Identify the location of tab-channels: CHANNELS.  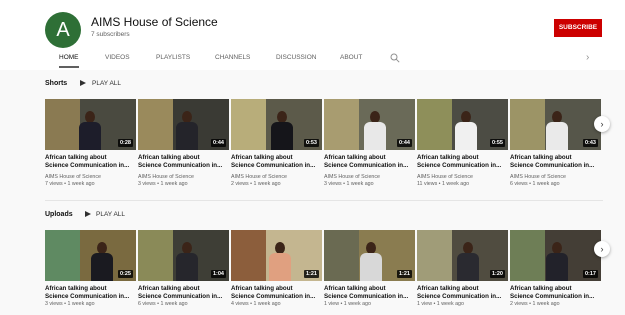
(232, 58).